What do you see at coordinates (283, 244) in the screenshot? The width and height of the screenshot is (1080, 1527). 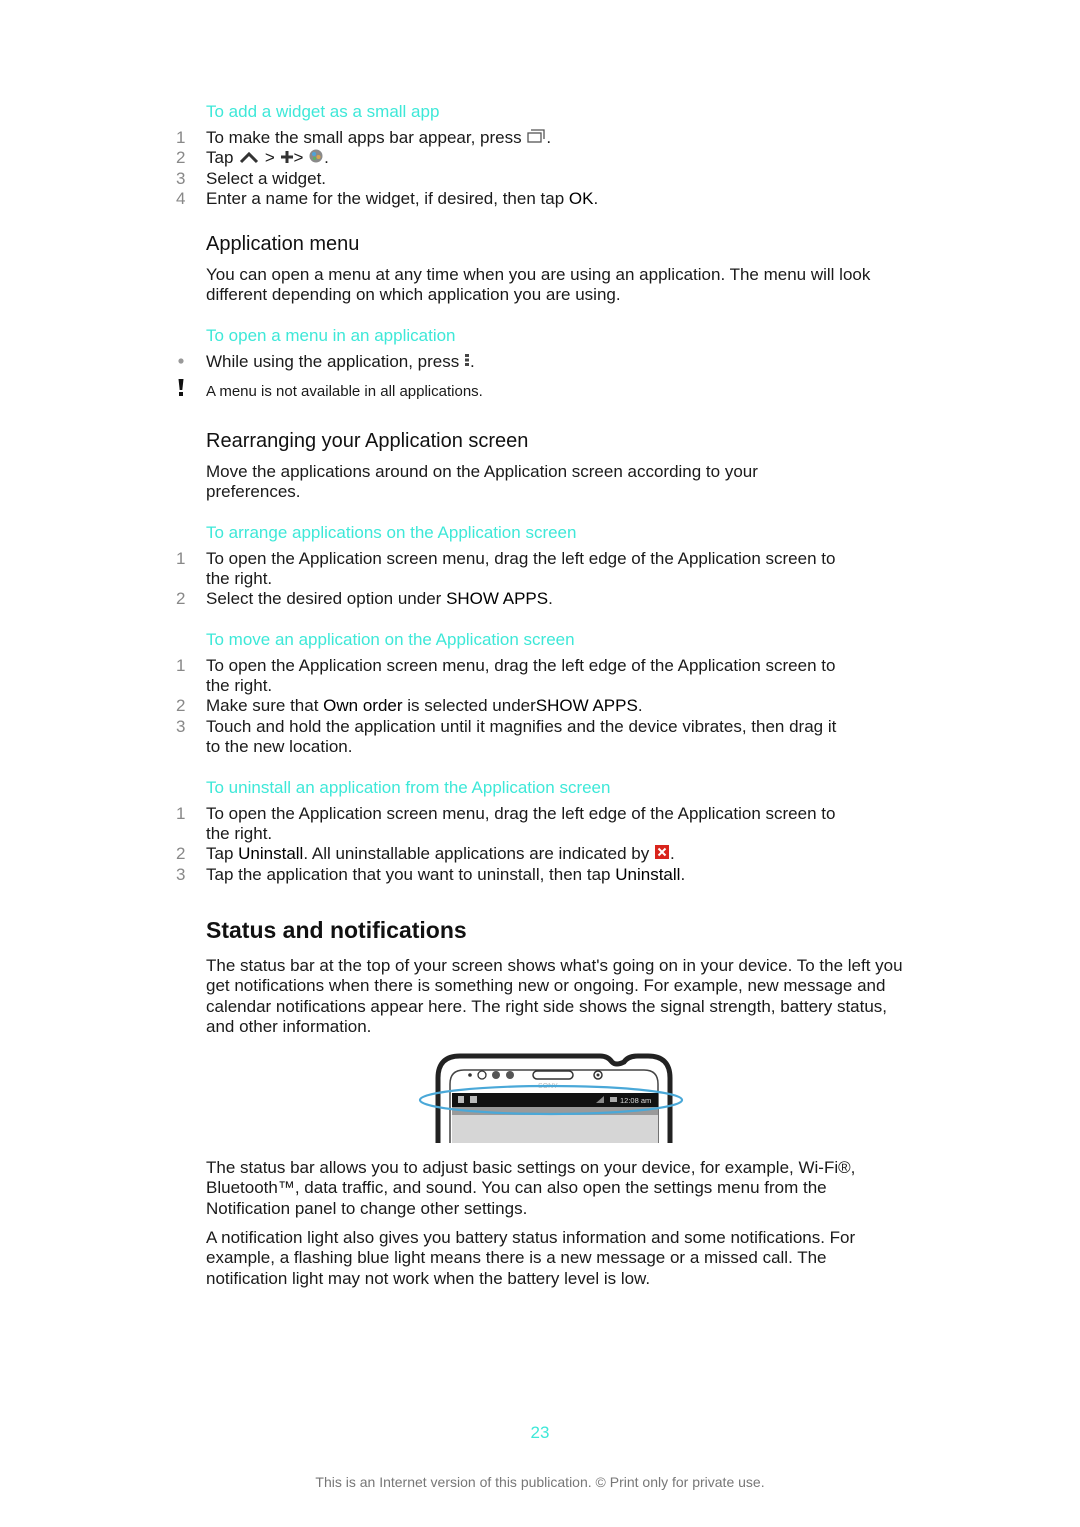 I see `section-heading-application-menu: Application menu` at bounding box center [283, 244].